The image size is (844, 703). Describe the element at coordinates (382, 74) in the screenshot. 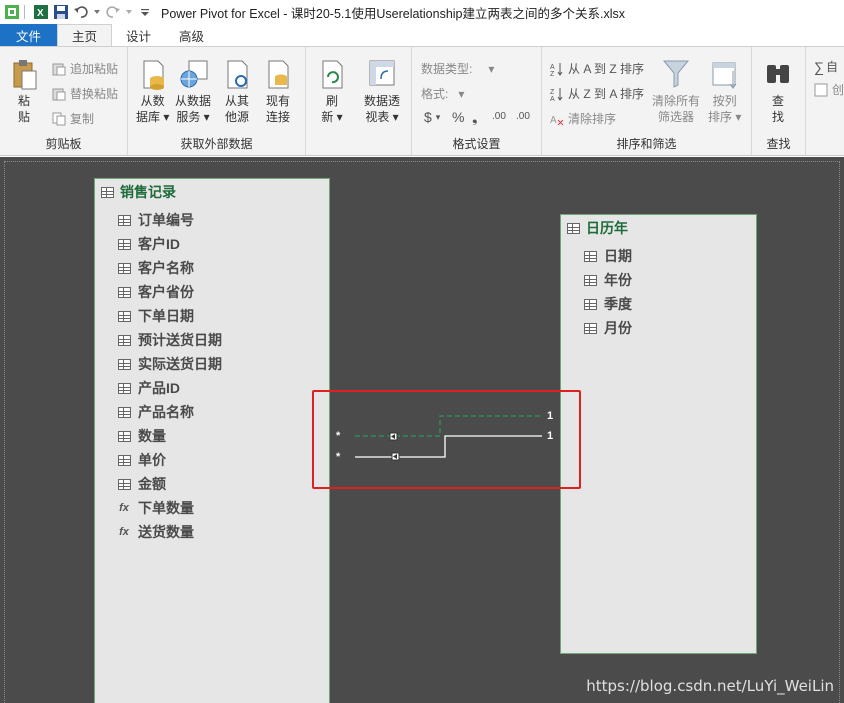

I see `pivot-table-icon` at that location.